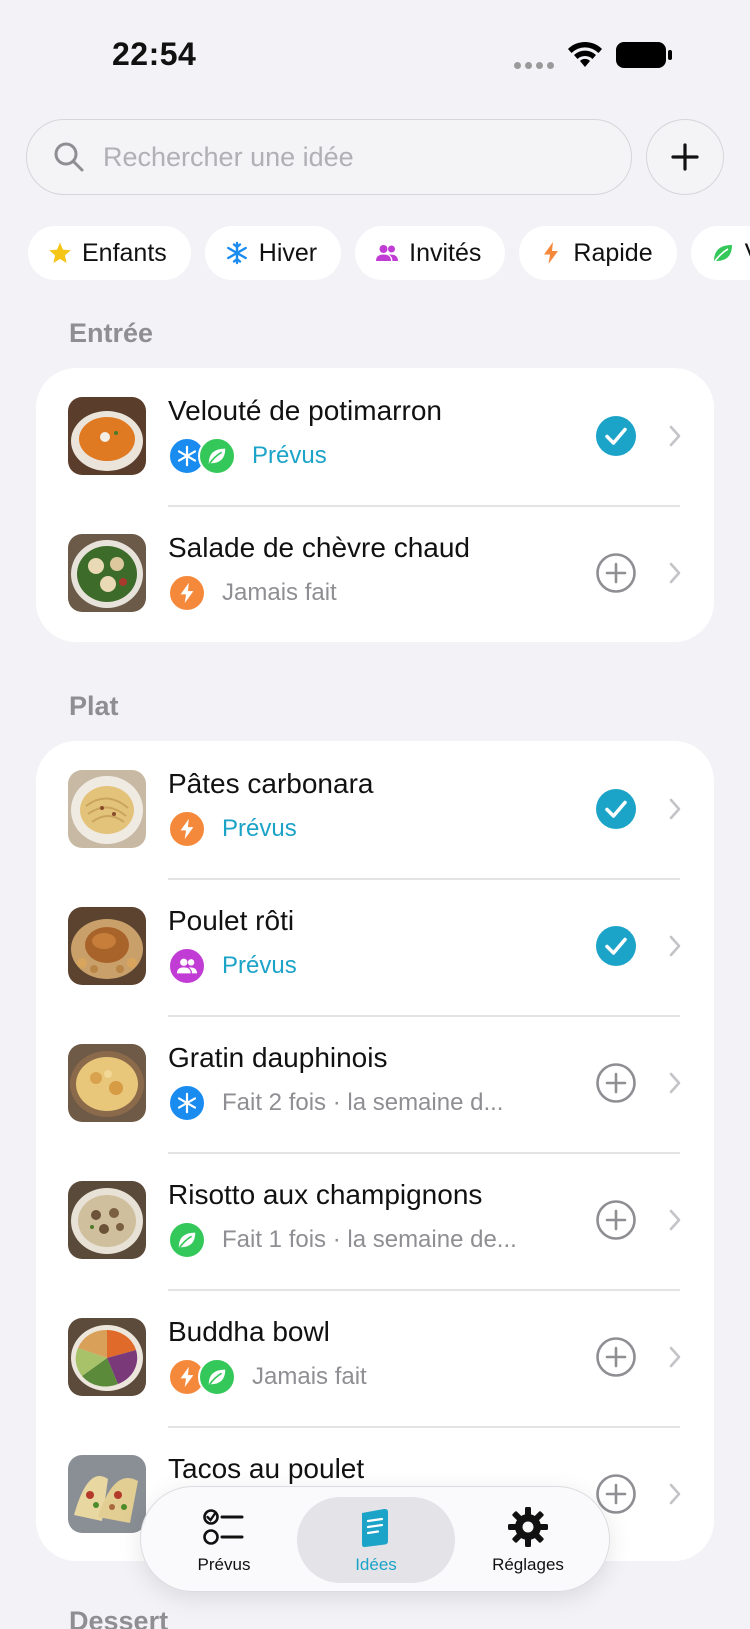 This screenshot has height=1629, width=750. What do you see at coordinates (305, 410) in the screenshot?
I see `idea-title: Velouté de potimarron` at bounding box center [305, 410].